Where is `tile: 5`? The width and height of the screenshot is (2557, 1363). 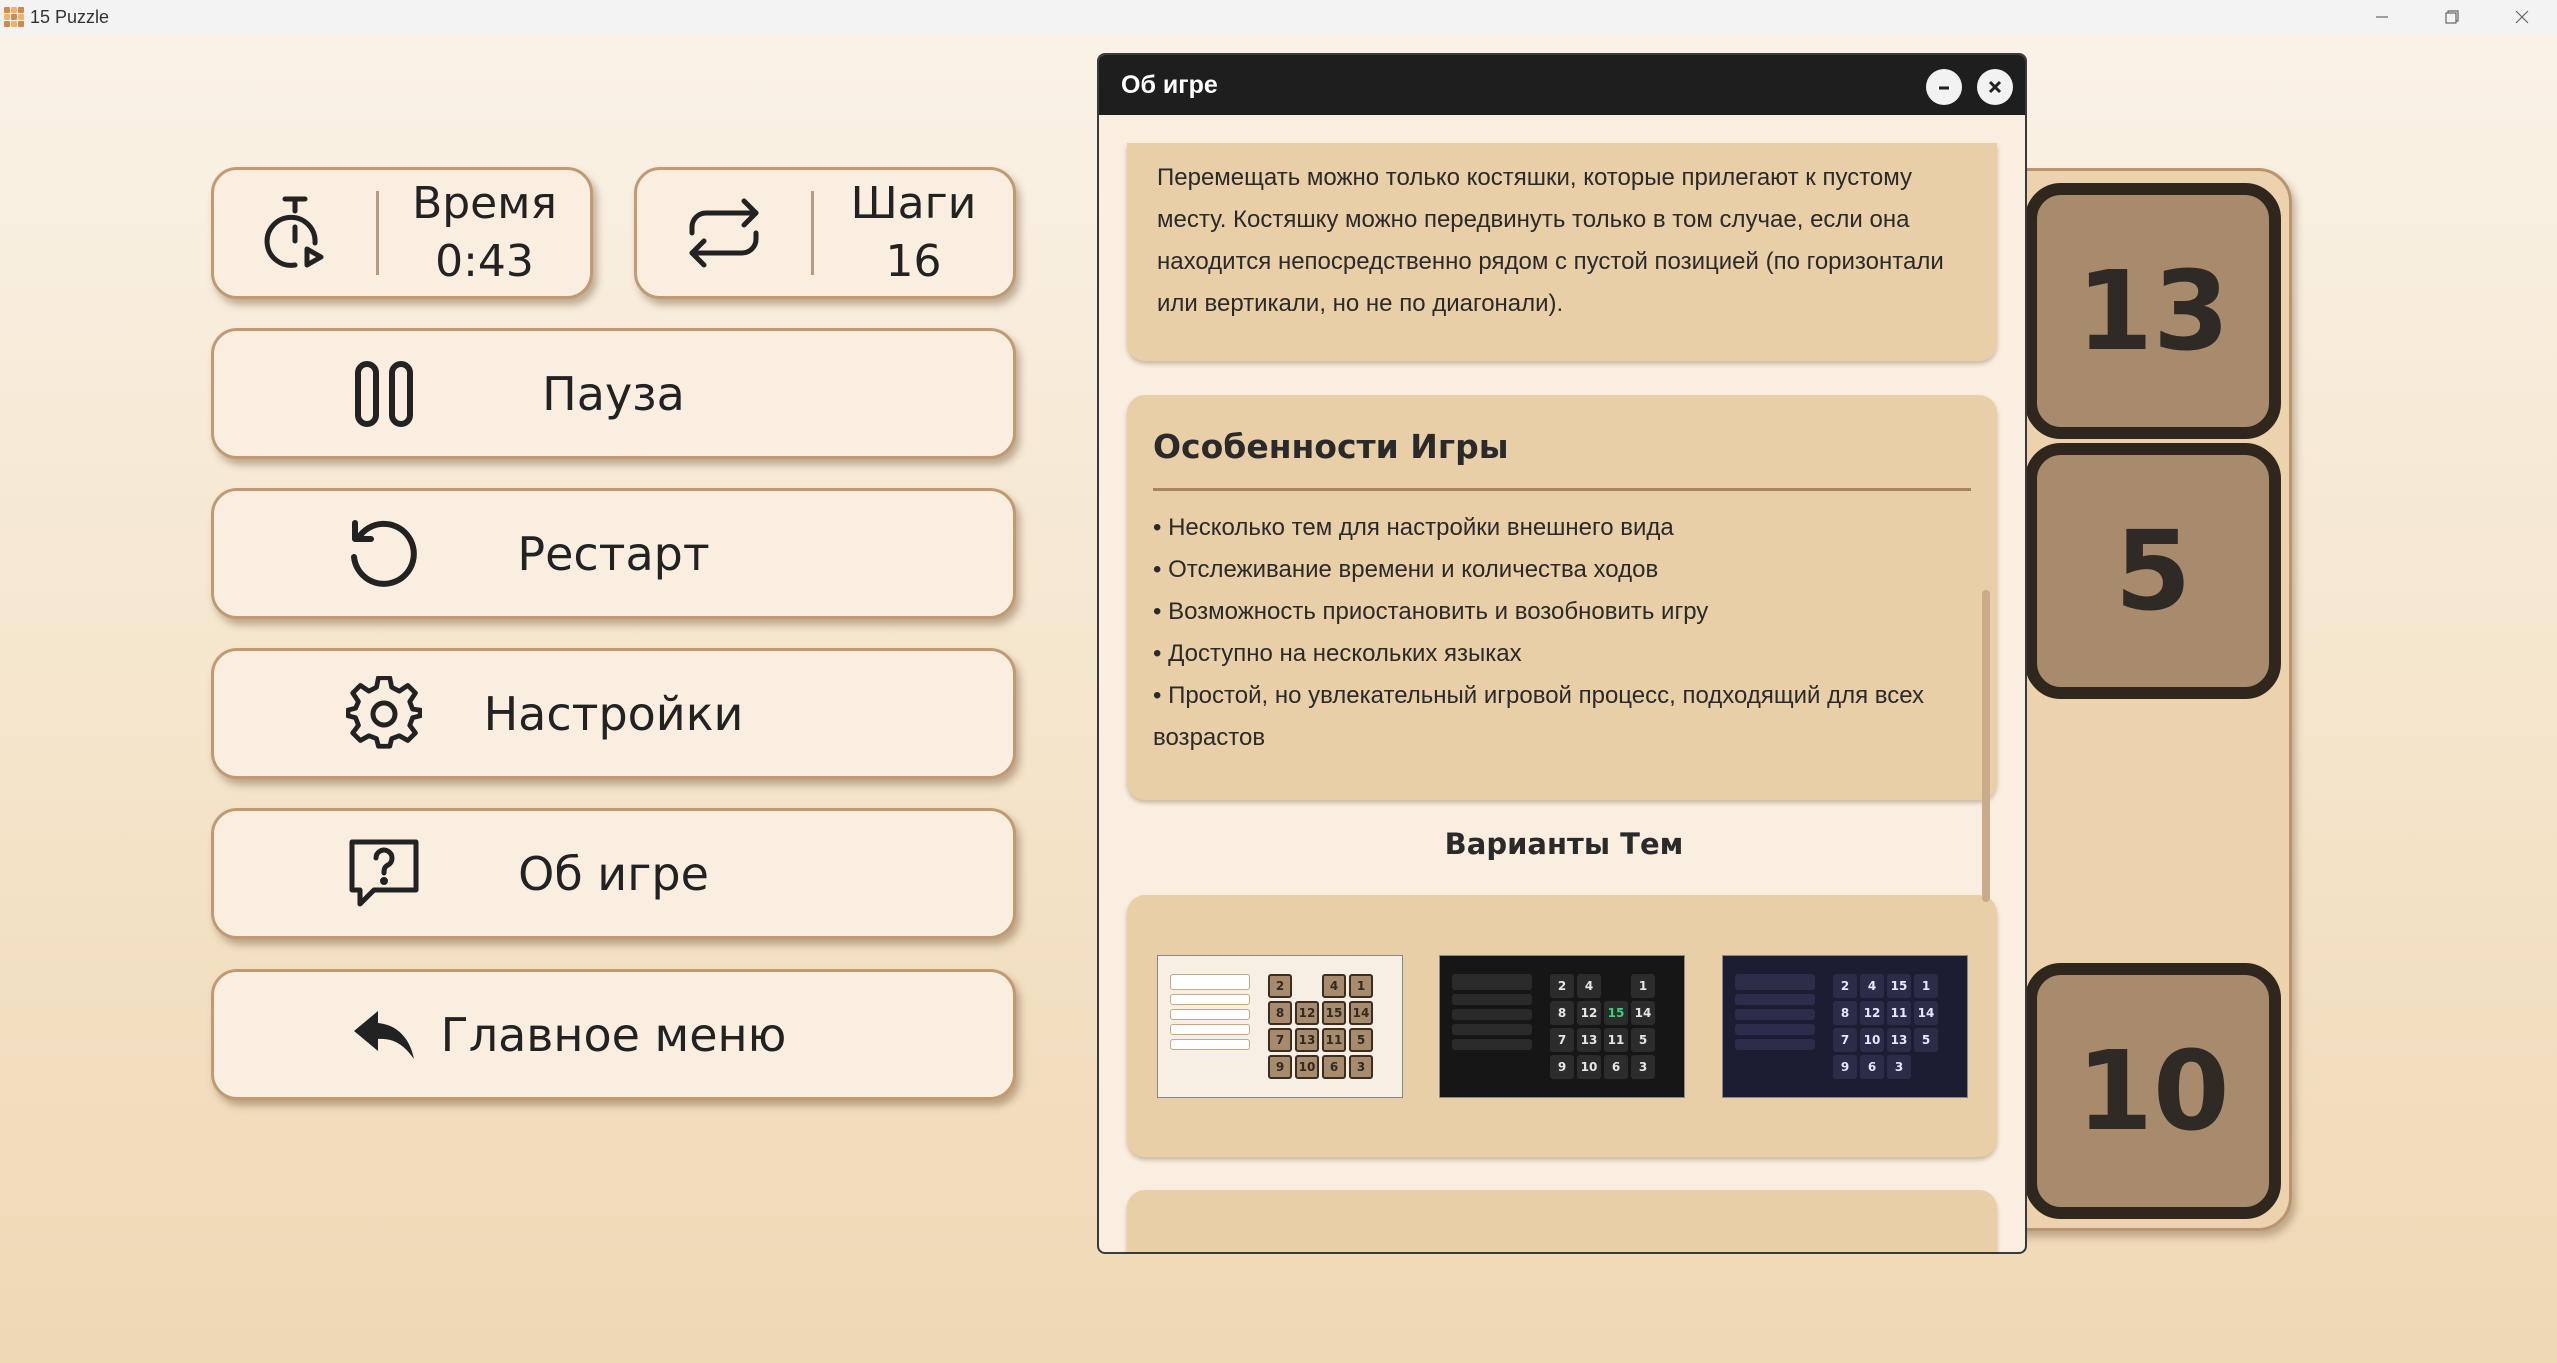
tile: 5 is located at coordinates (2153, 571).